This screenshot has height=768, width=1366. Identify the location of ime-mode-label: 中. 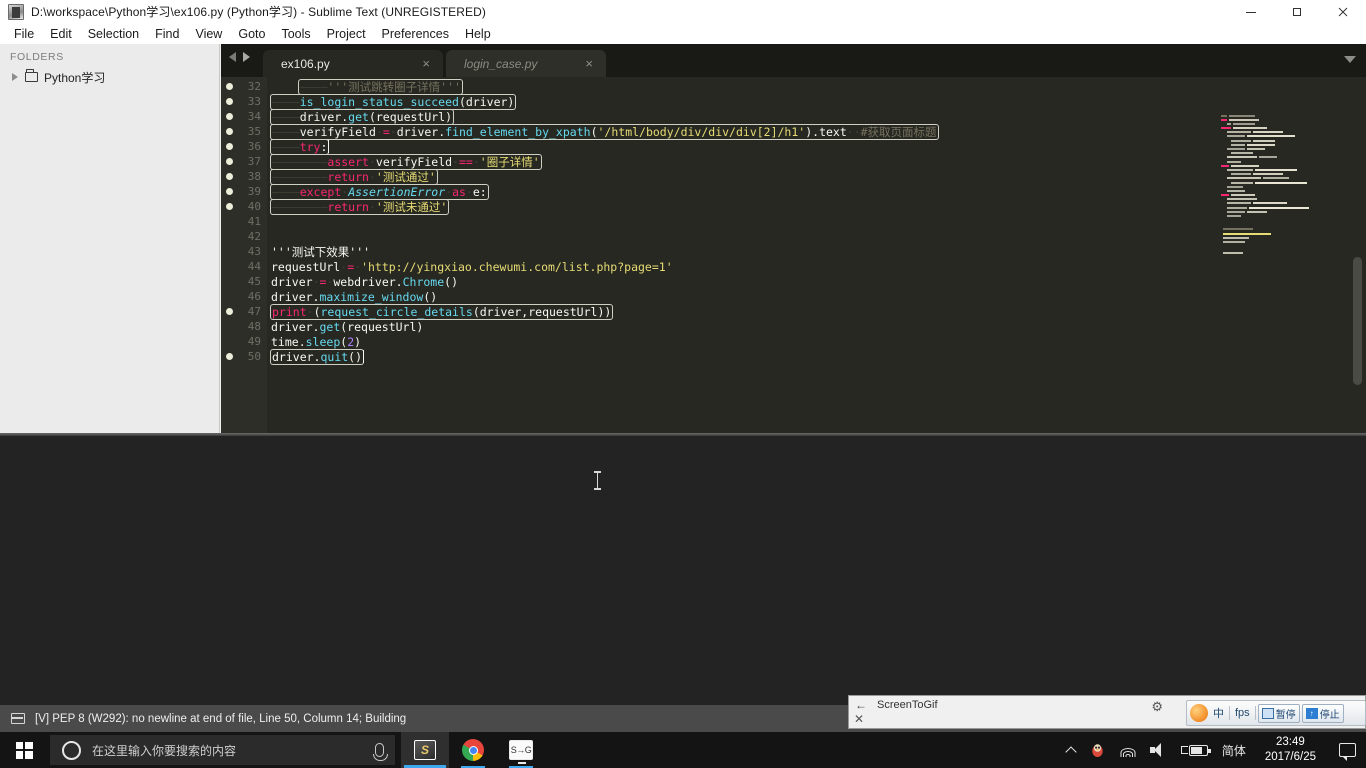
(1218, 713).